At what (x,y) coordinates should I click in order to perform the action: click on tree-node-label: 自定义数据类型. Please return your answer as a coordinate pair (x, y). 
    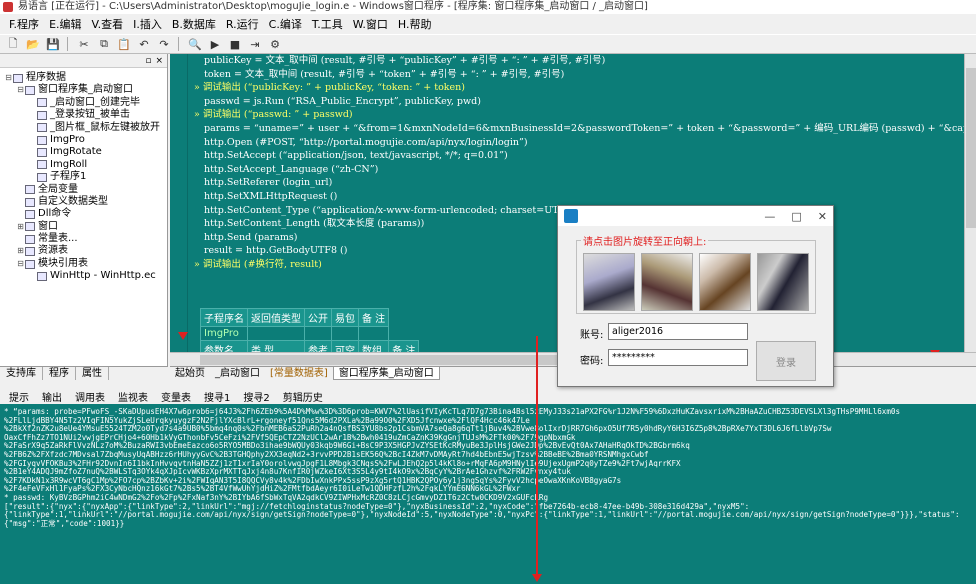
    Looking at the image, I should click on (73, 201).